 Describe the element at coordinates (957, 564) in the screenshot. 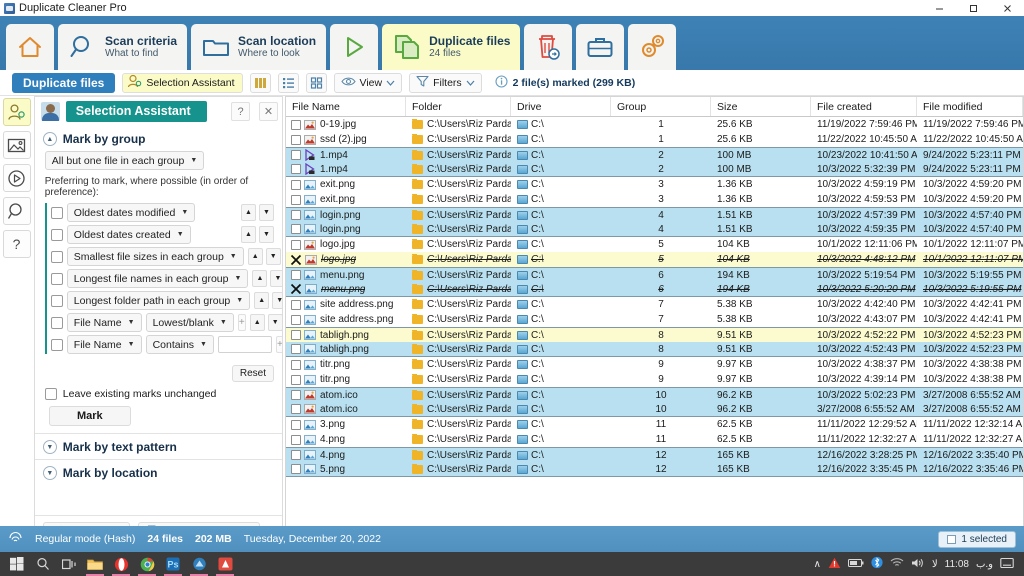

I see `tray-clock-time: 11:08` at that location.